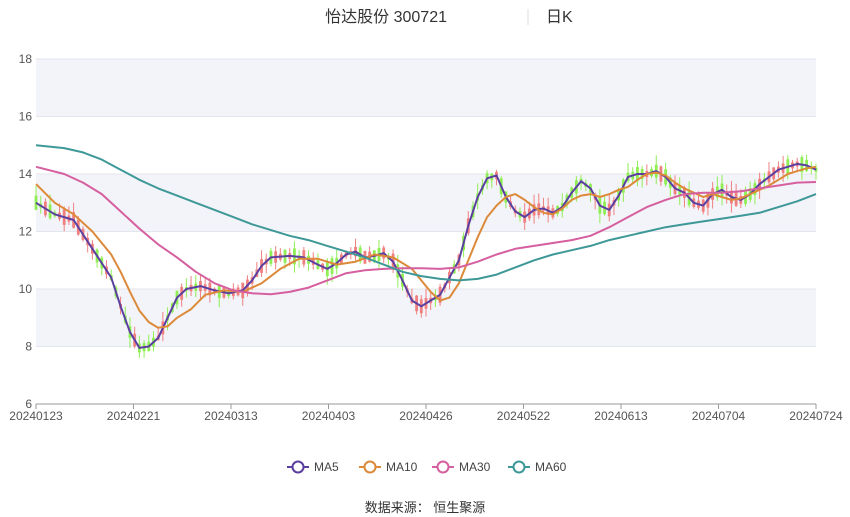  Describe the element at coordinates (524, 416) in the screenshot. I see `x-tick-label: 20240522` at that location.